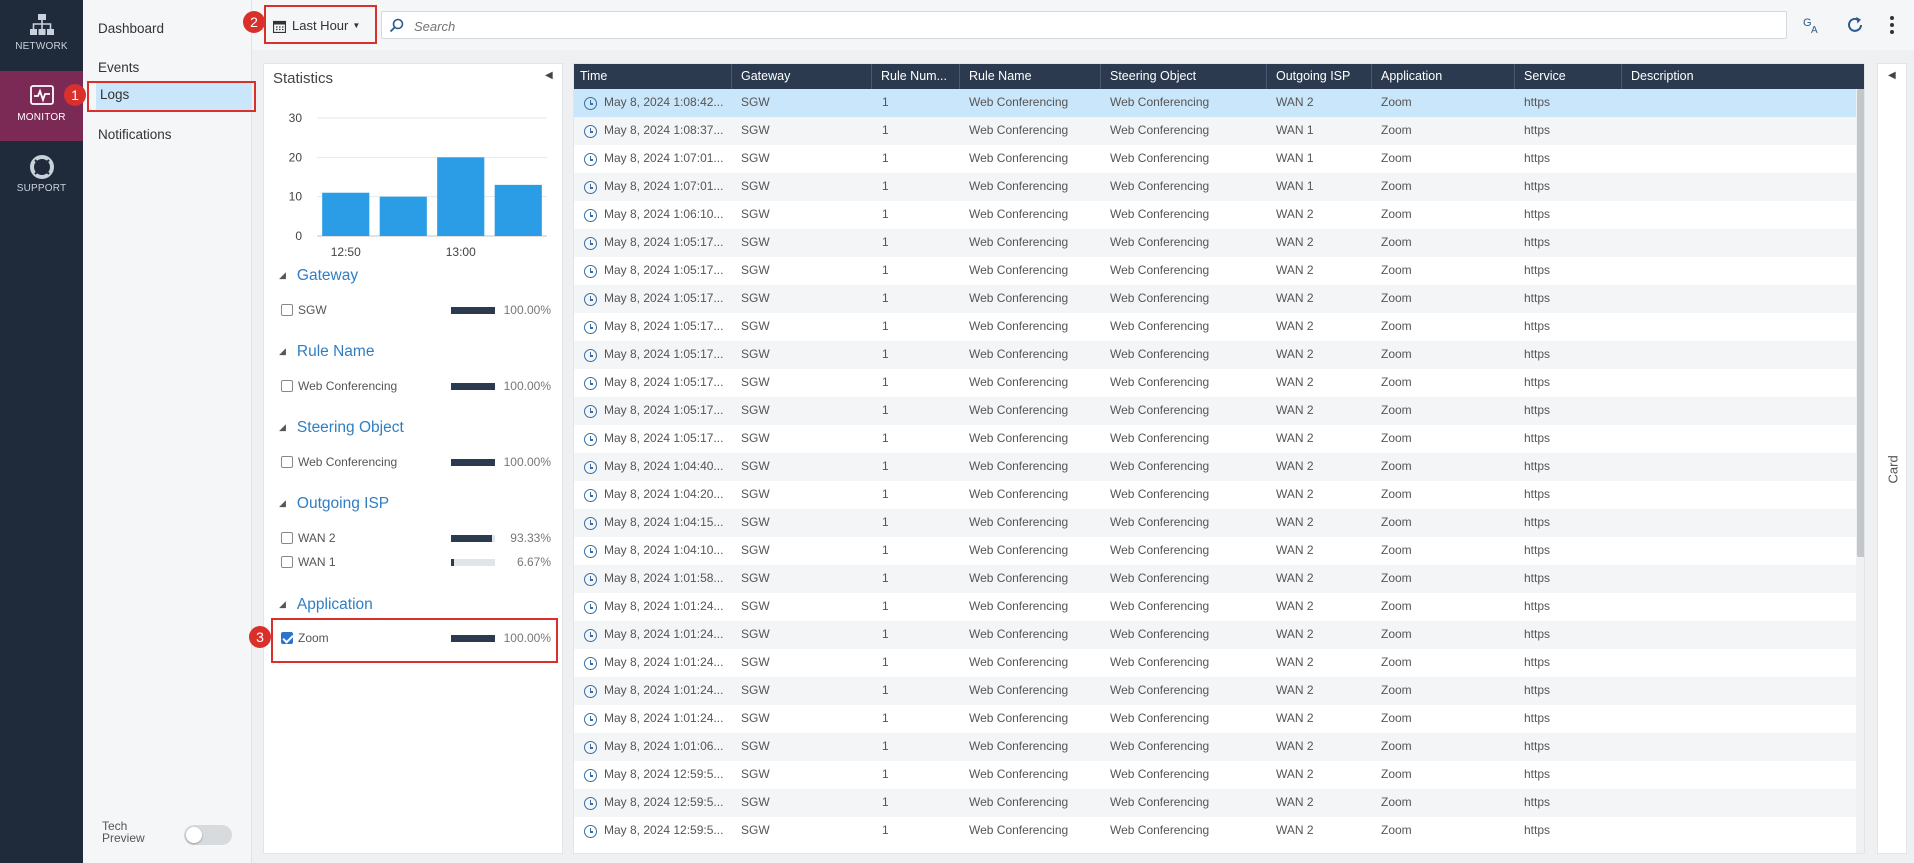 The height and width of the screenshot is (863, 1914). I want to click on column-header: Outgoing ISP, so click(1313, 76).